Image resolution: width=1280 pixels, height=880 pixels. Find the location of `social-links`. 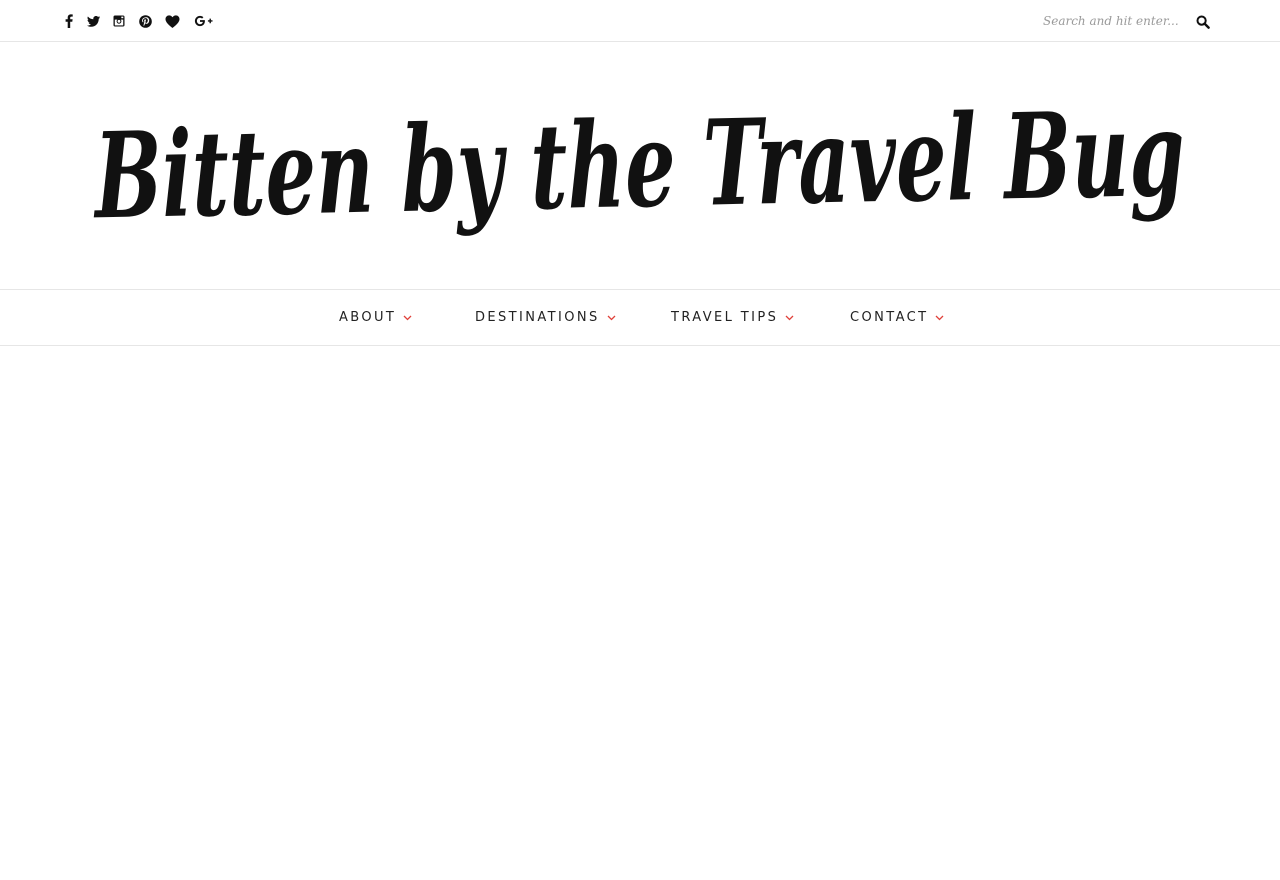

social-links is located at coordinates (145, 21).